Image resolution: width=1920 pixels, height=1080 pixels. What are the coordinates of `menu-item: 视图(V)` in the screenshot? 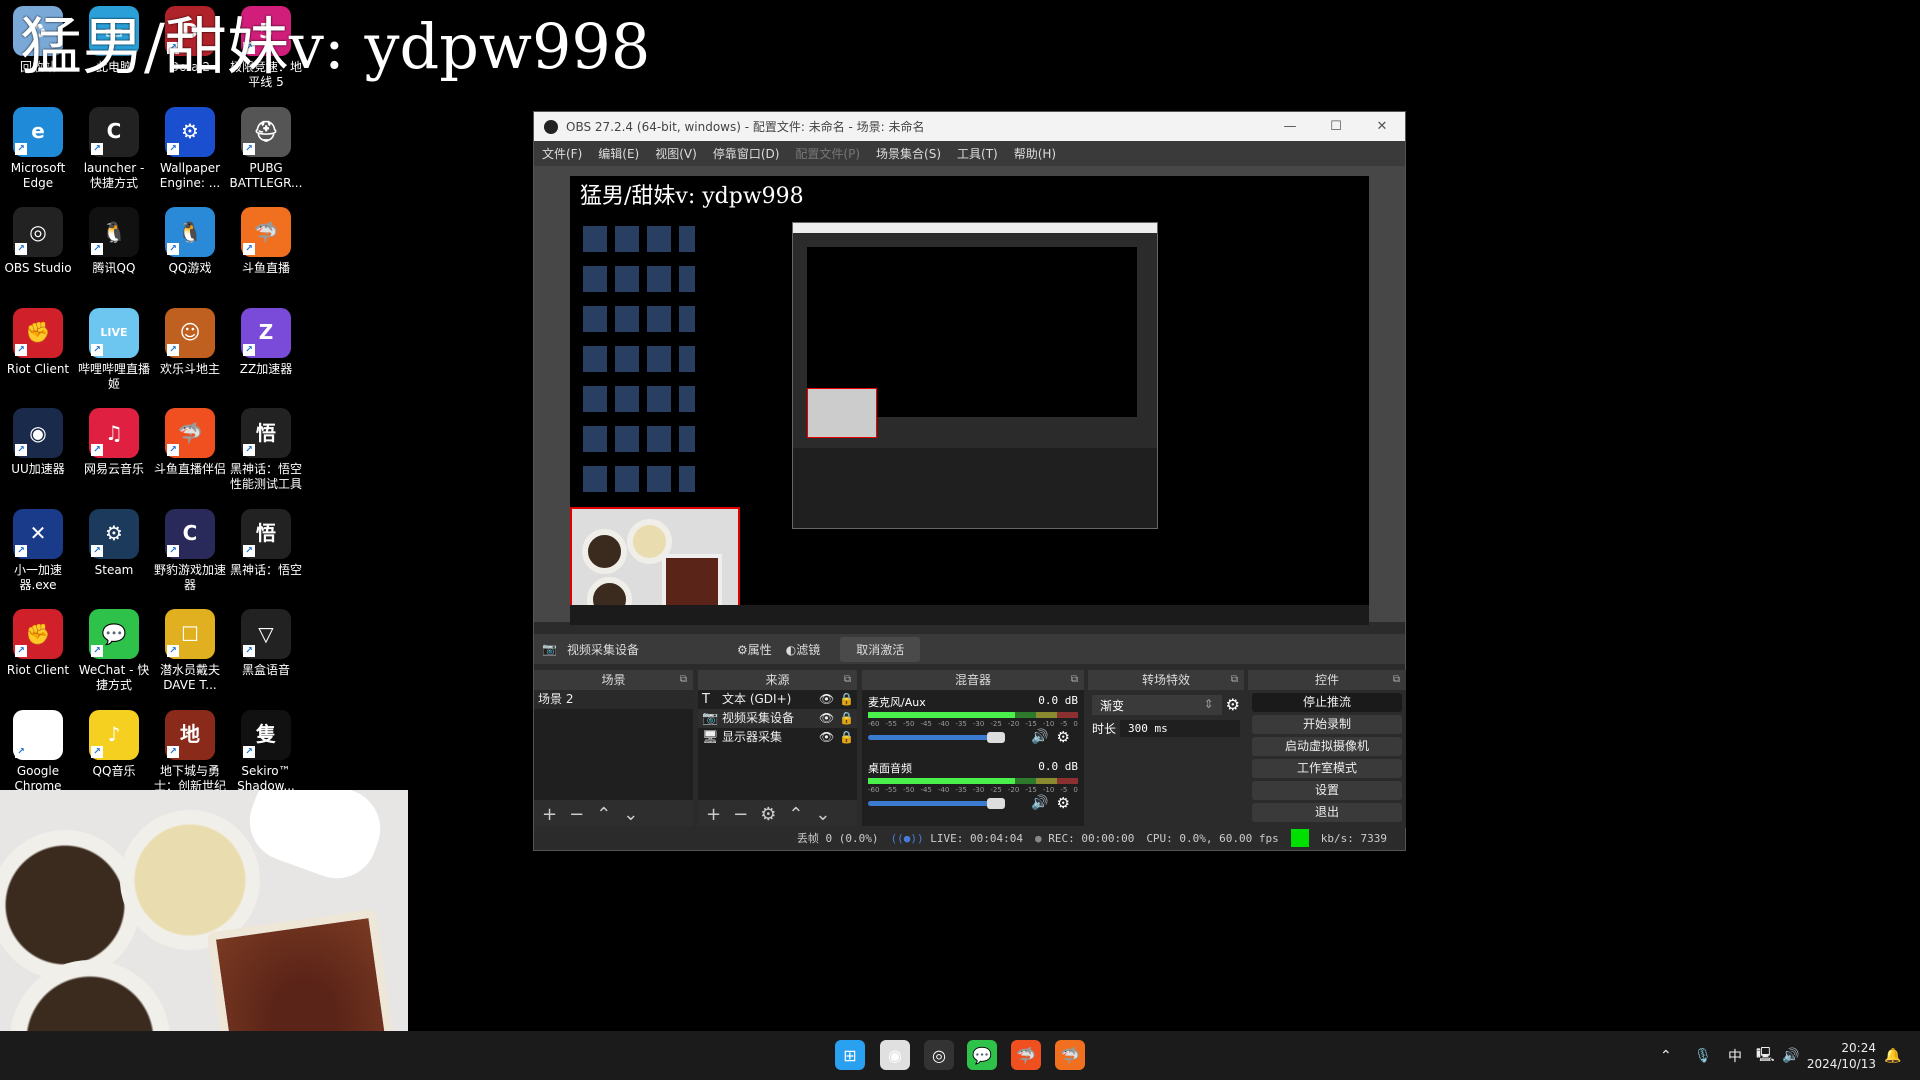 It's located at (676, 153).